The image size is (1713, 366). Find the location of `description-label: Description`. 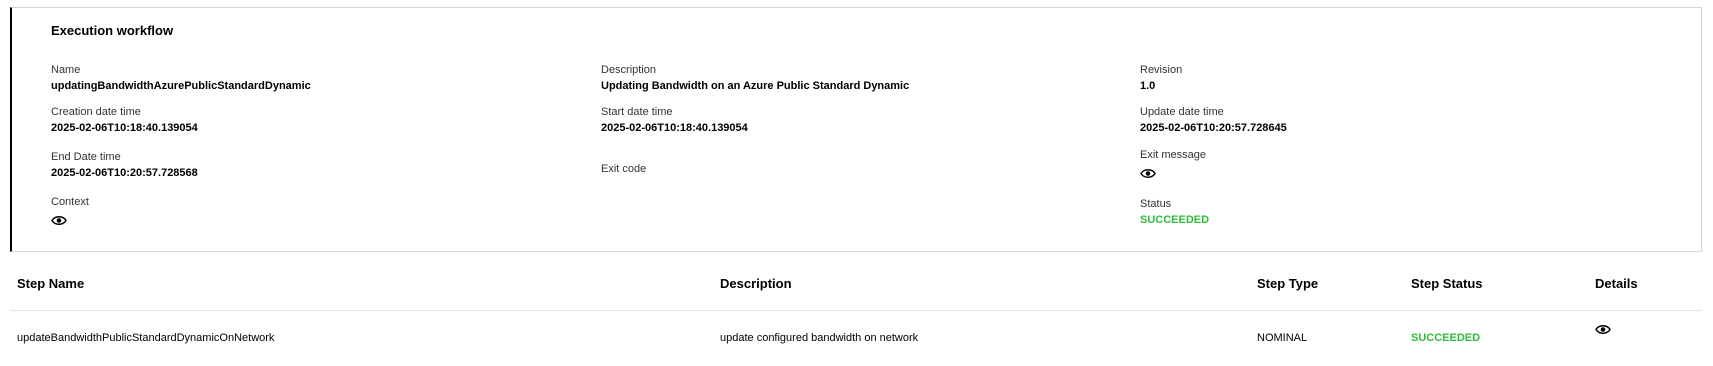

description-label: Description is located at coordinates (629, 70).